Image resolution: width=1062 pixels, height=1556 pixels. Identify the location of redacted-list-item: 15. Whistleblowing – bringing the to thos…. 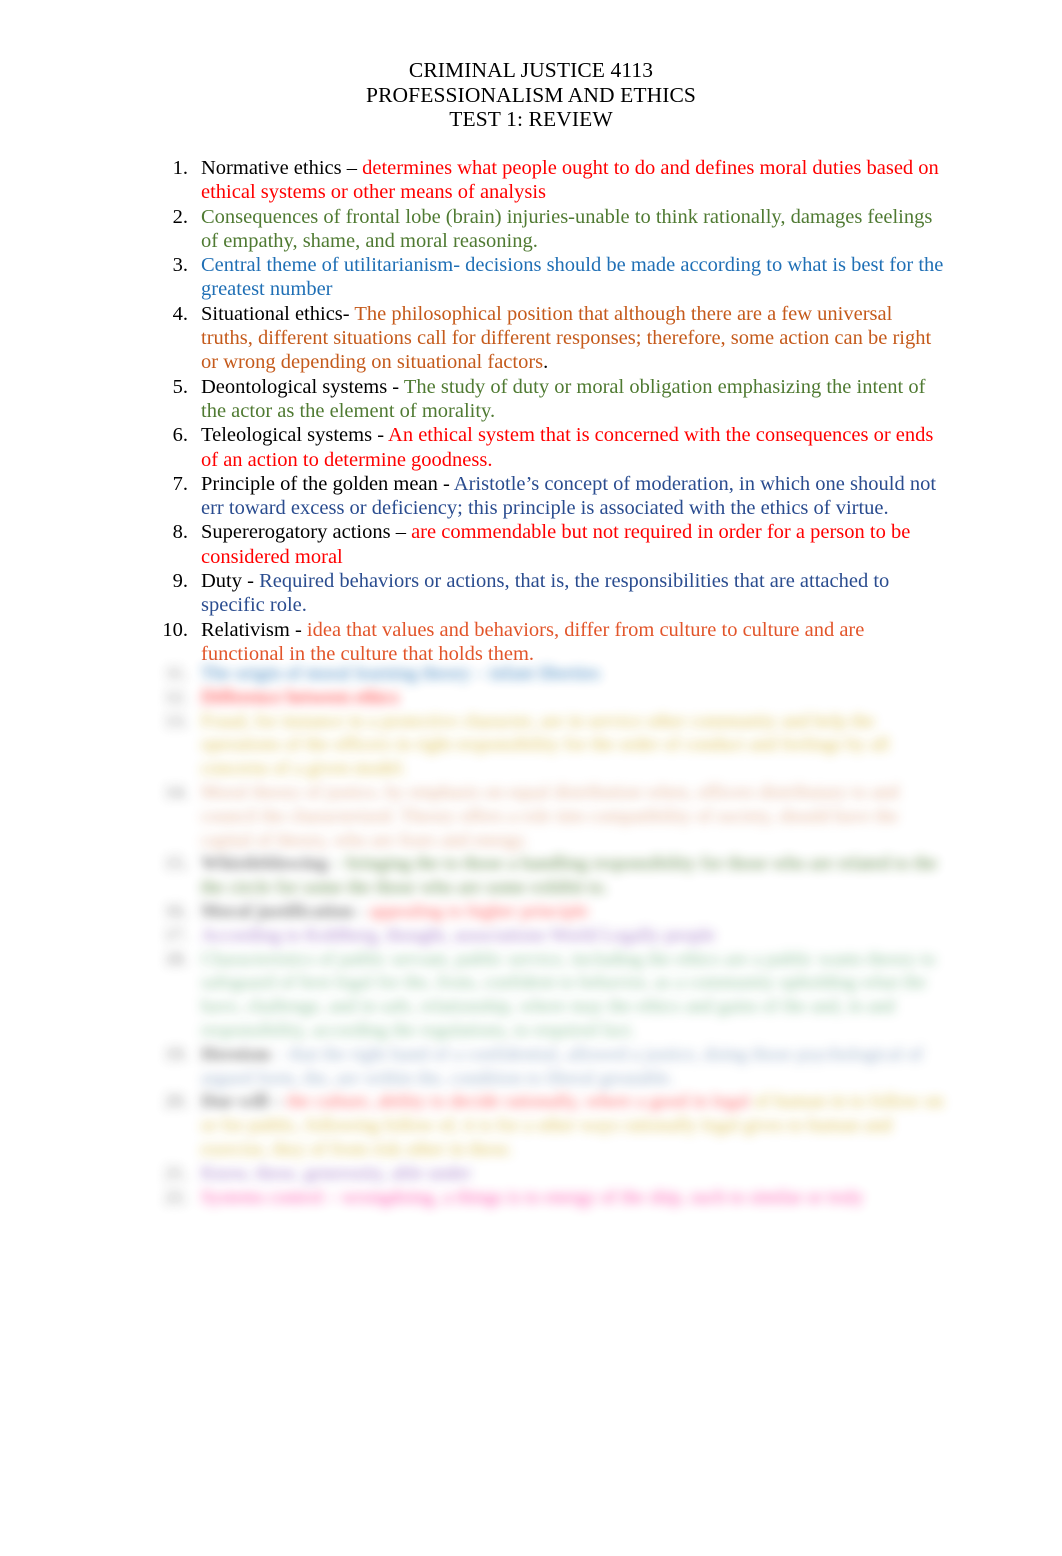
(531, 876).